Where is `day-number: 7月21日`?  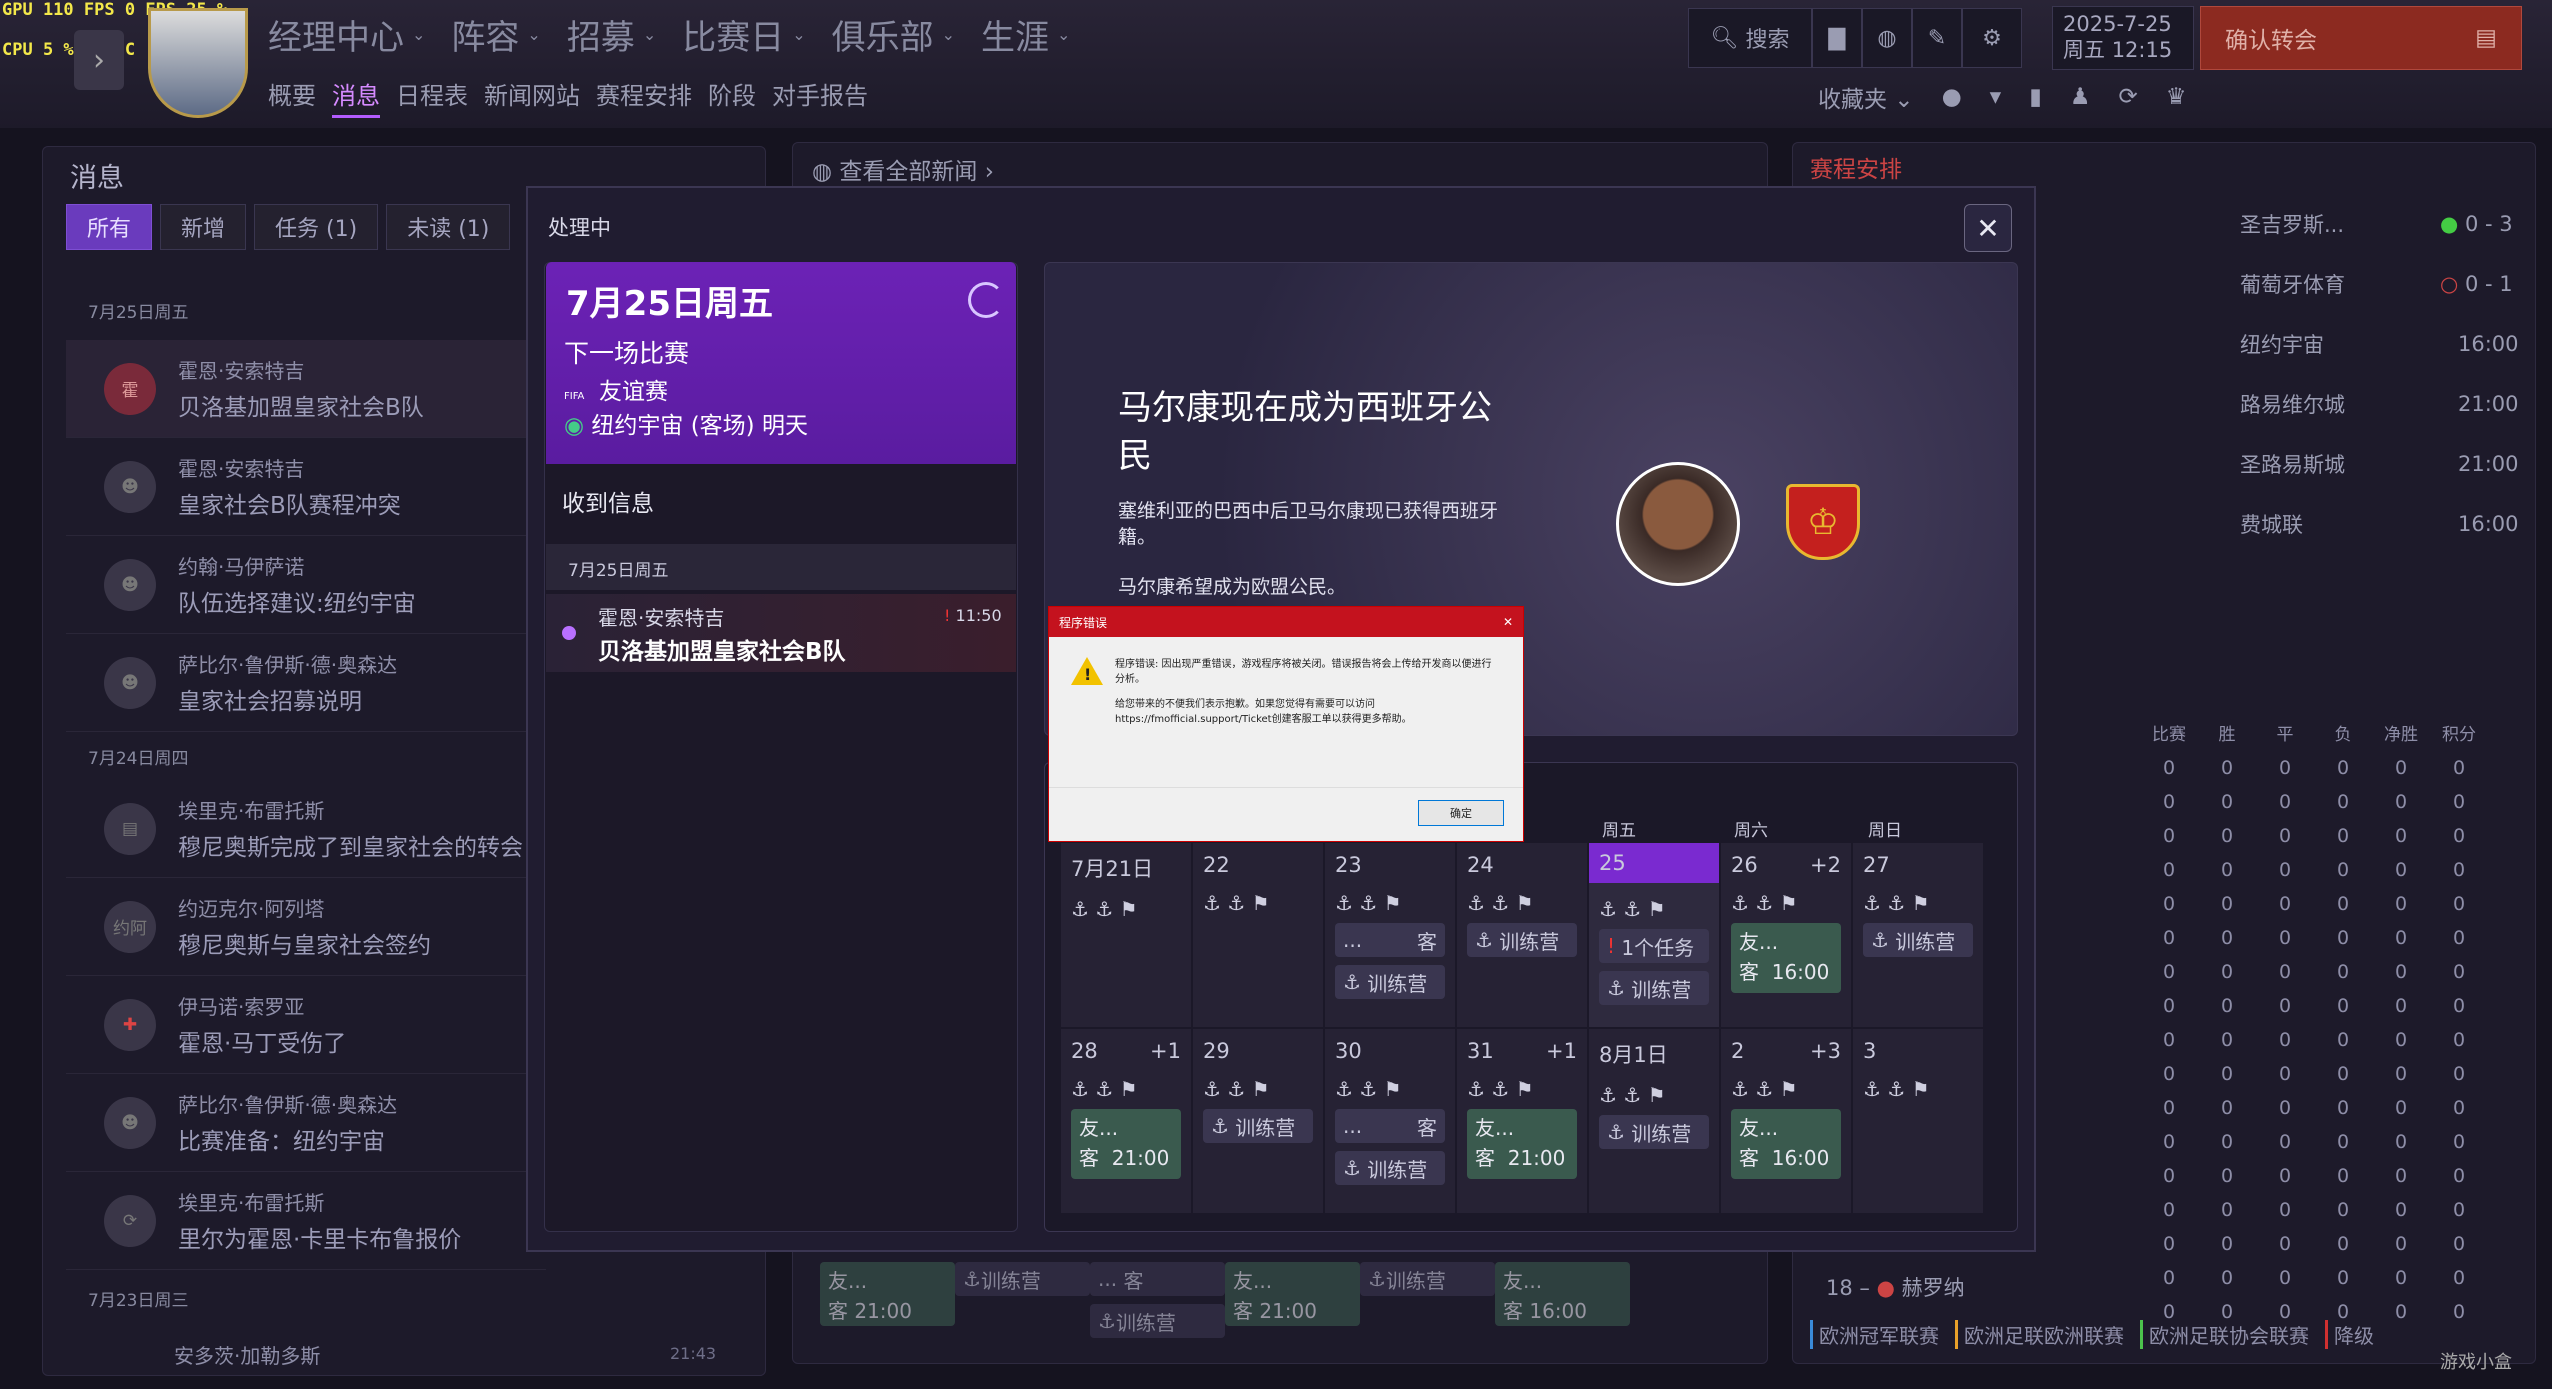 day-number: 7月21日 is located at coordinates (1112, 869).